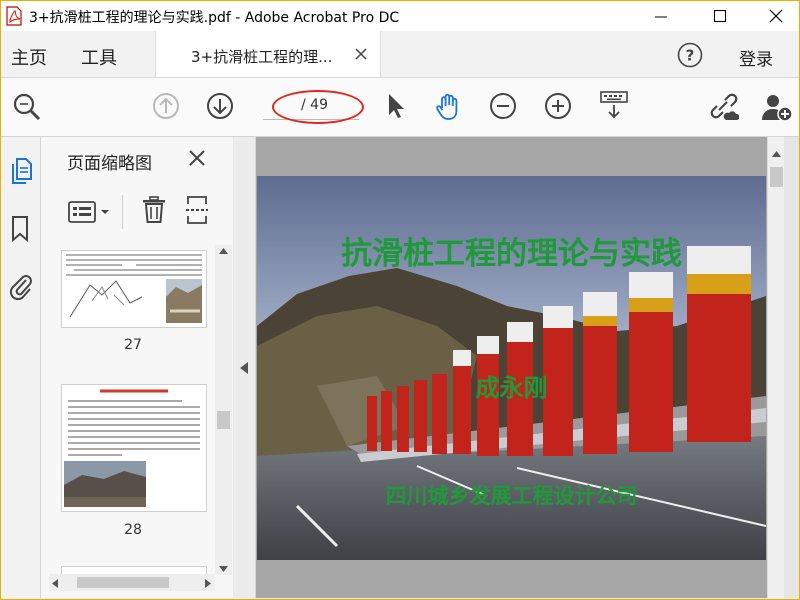  Describe the element at coordinates (99, 57) in the screenshot. I see `tab-tools: 工具` at that location.